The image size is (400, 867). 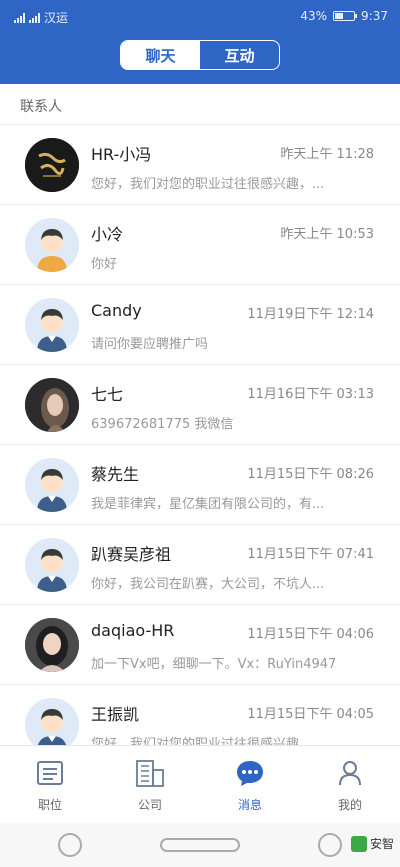 What do you see at coordinates (314, 16) in the screenshot?
I see `battery-percent: 43%` at bounding box center [314, 16].